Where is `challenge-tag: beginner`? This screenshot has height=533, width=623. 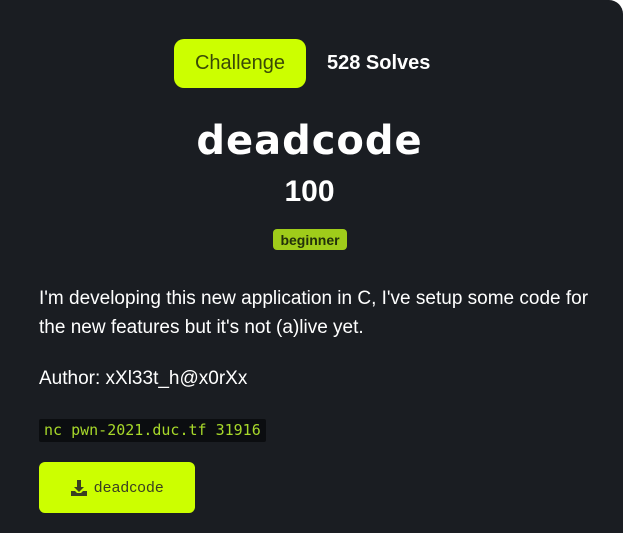 challenge-tag: beginner is located at coordinates (310, 239).